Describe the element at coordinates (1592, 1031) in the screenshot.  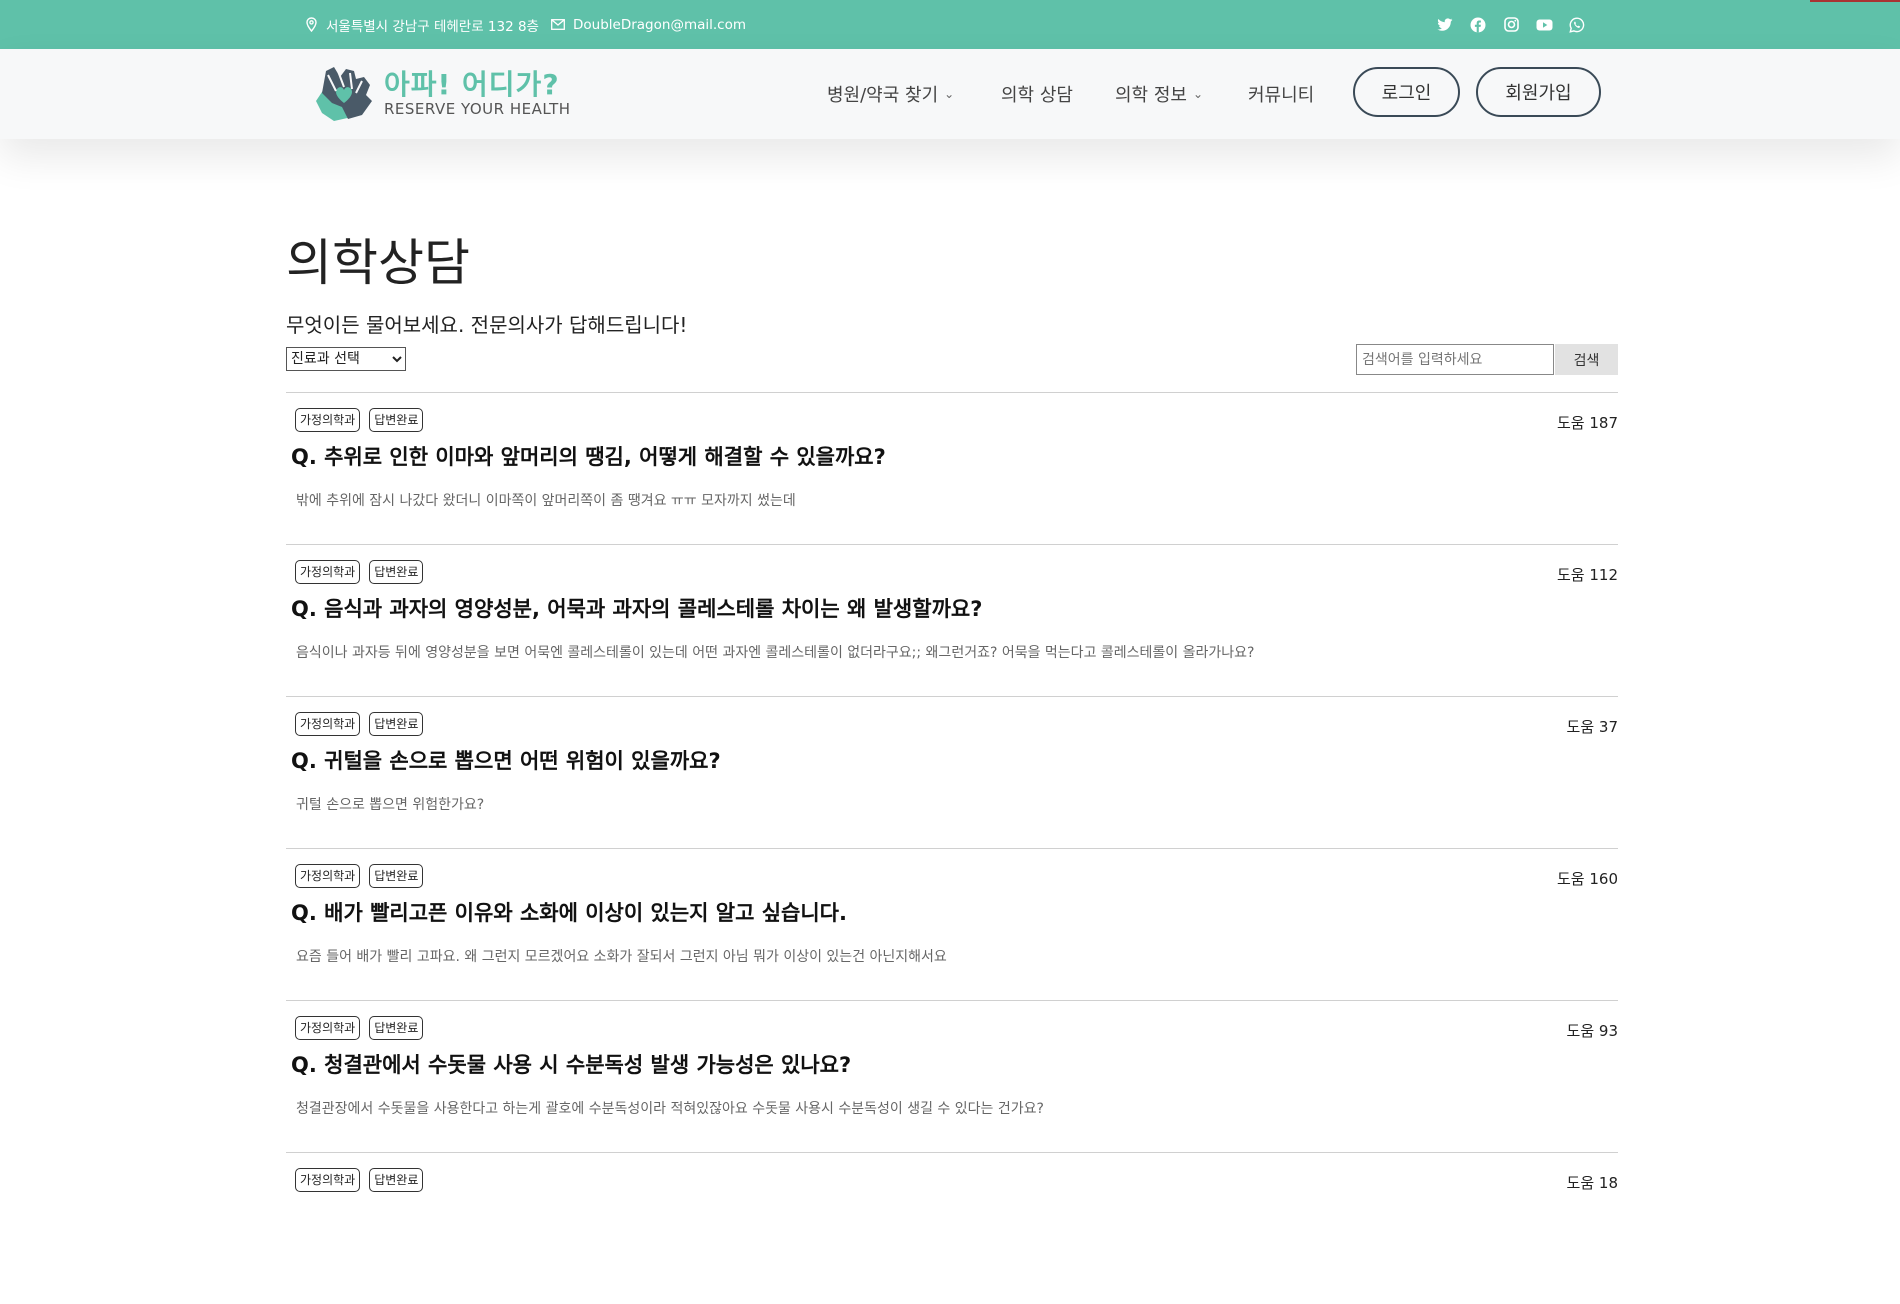
I see `help-count: 도움 93` at that location.